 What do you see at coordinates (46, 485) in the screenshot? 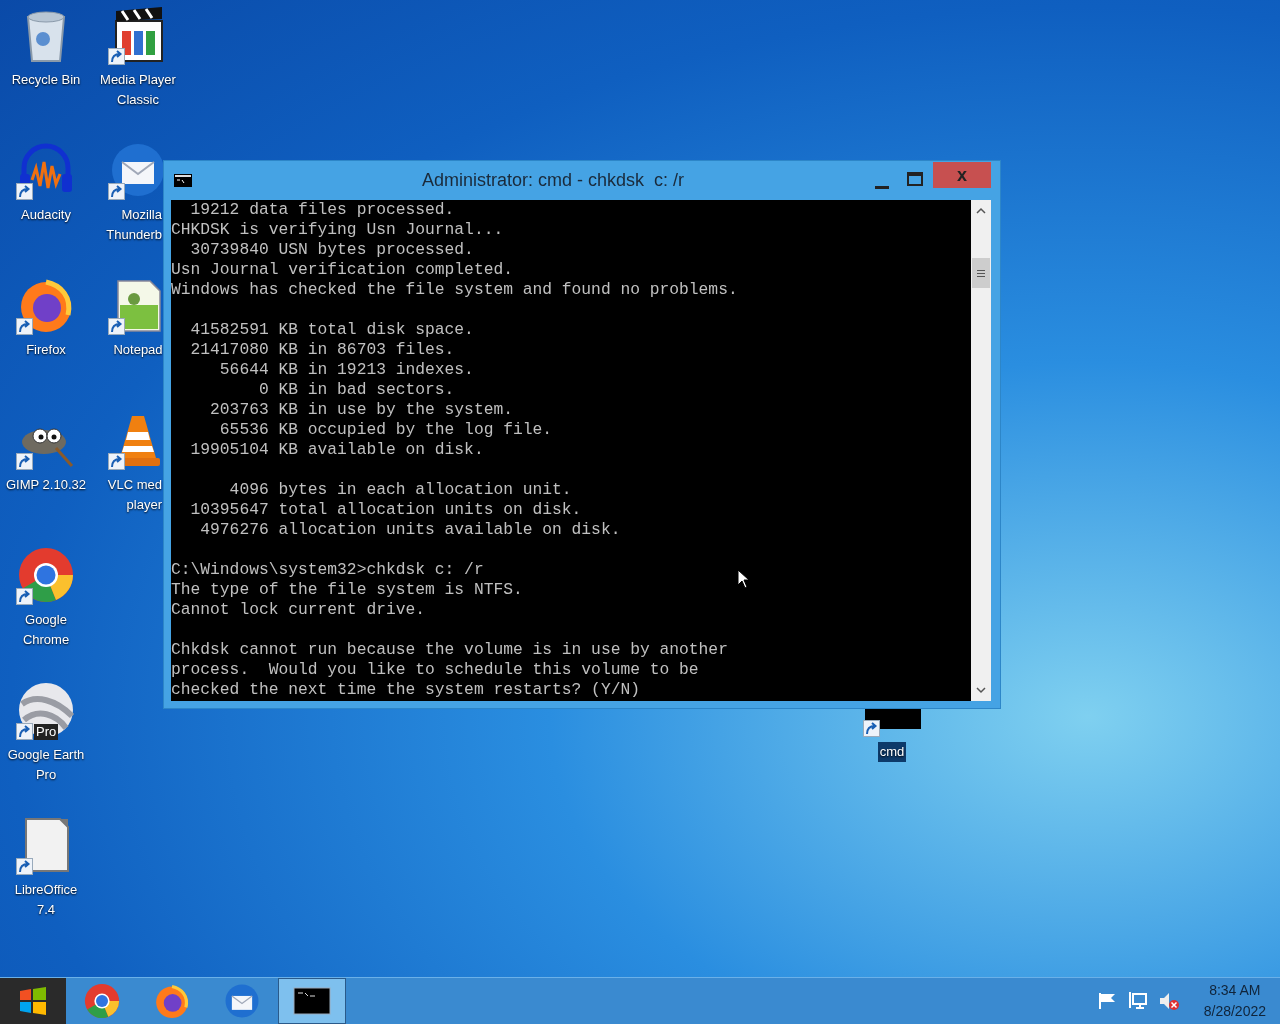
I see `desktop-icon-label: GIMP 2.10.32` at bounding box center [46, 485].